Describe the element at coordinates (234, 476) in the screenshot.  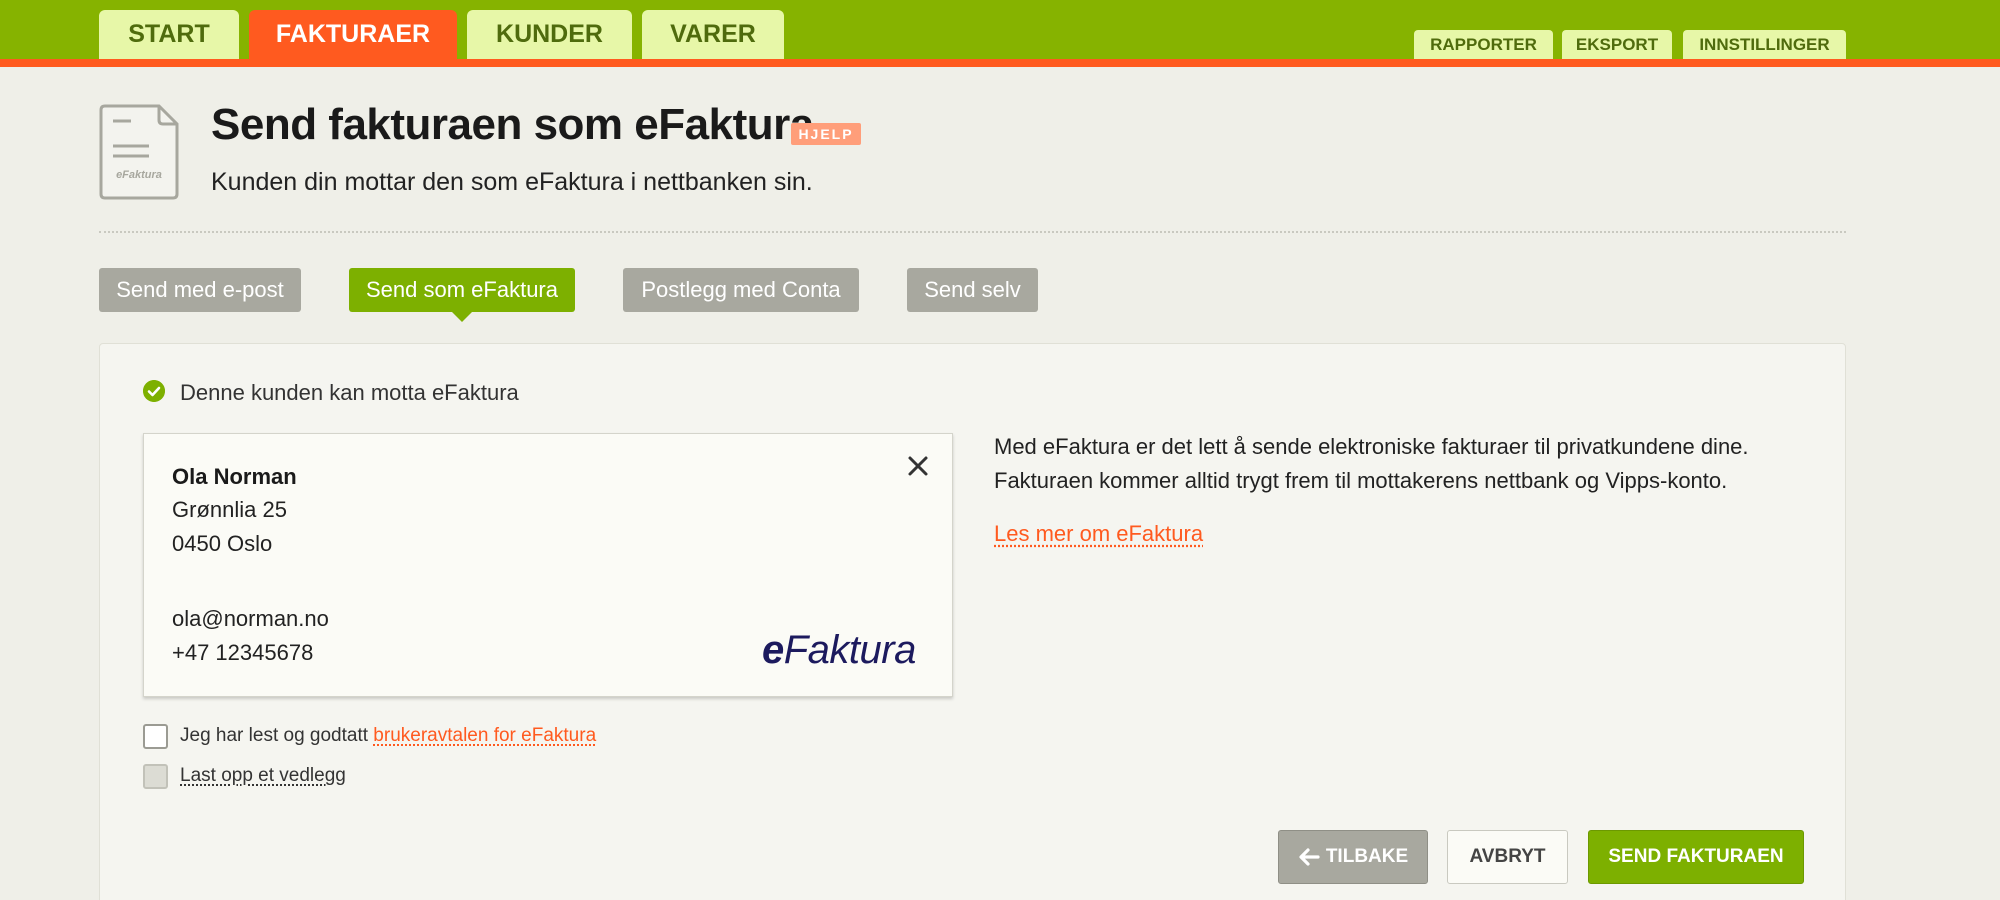
I see `customer-name: Ola Norman` at that location.